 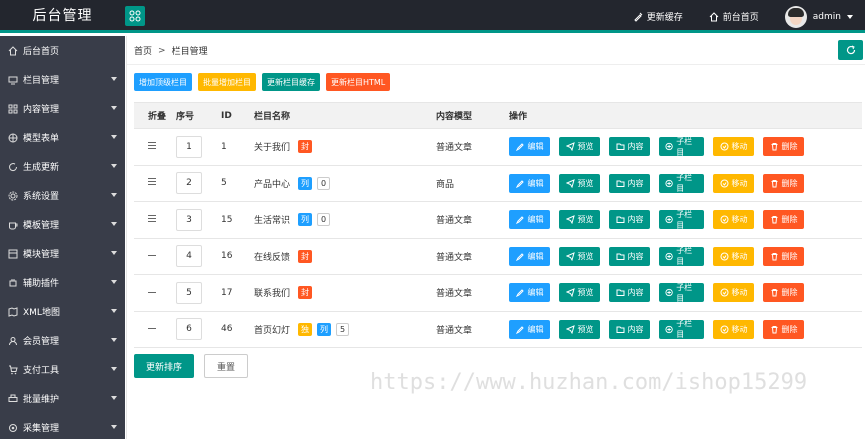 I want to click on sort-input: 5, so click(x=189, y=292).